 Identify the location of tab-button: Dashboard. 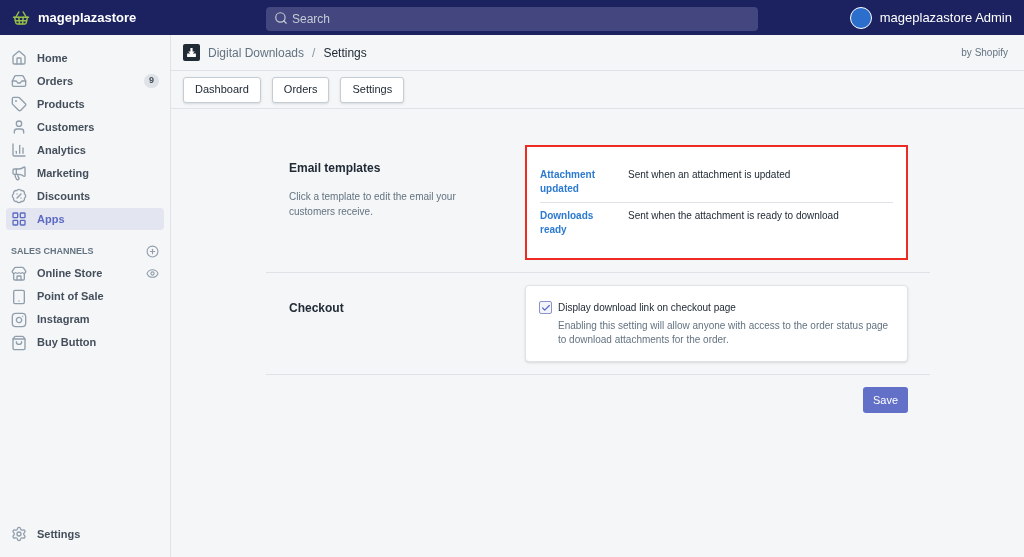
(222, 89).